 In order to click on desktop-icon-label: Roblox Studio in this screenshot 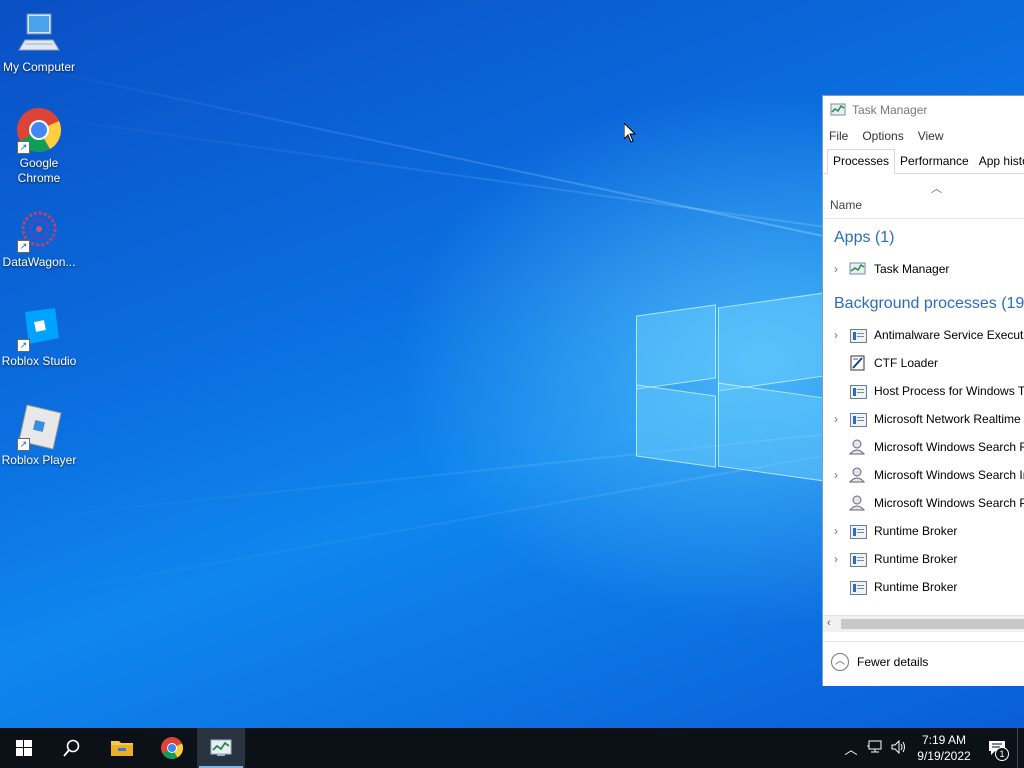, I will do `click(39, 361)`.